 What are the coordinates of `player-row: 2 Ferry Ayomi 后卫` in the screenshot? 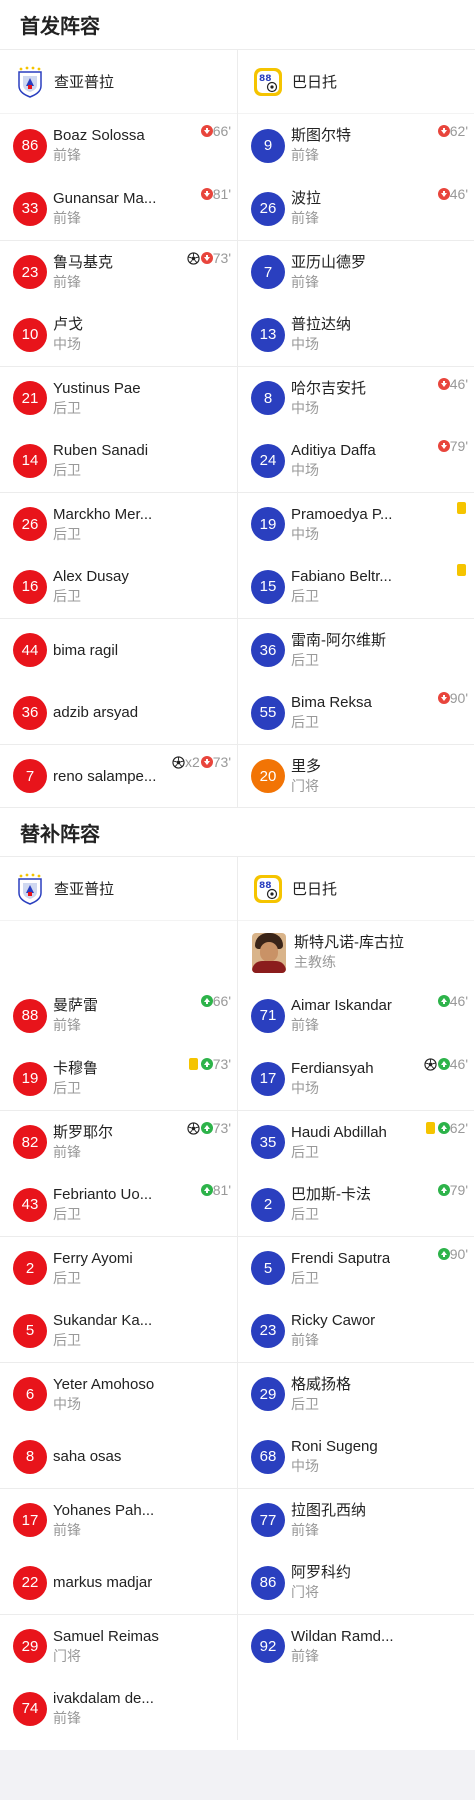 It's located at (118, 1267).